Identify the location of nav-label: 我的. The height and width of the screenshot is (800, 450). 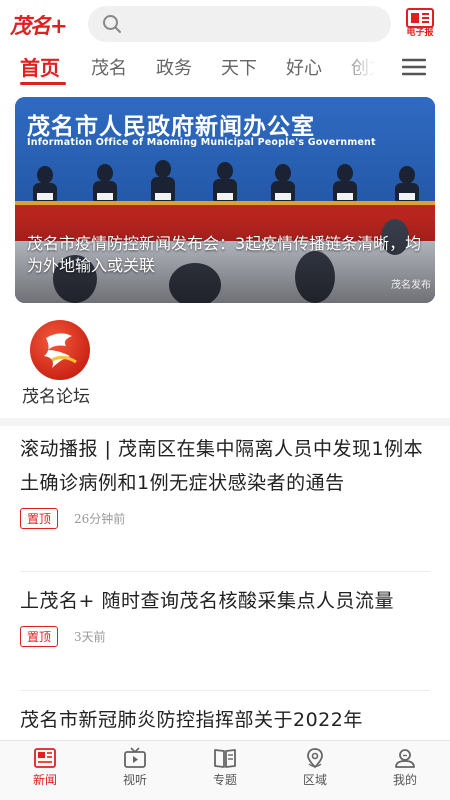
(404, 780).